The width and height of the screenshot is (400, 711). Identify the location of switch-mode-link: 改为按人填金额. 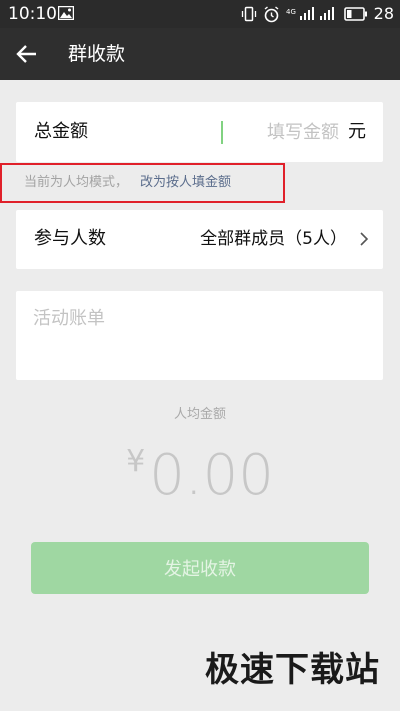
(185, 183).